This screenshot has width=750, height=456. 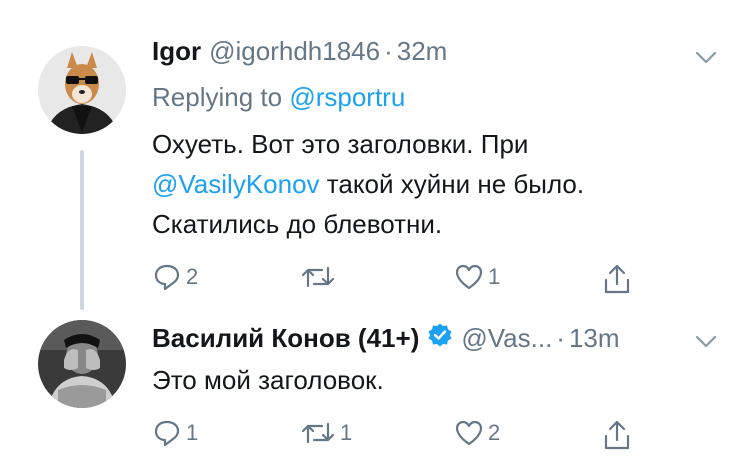 I want to click on display-name: Василий Конов (41+), so click(x=285, y=338).